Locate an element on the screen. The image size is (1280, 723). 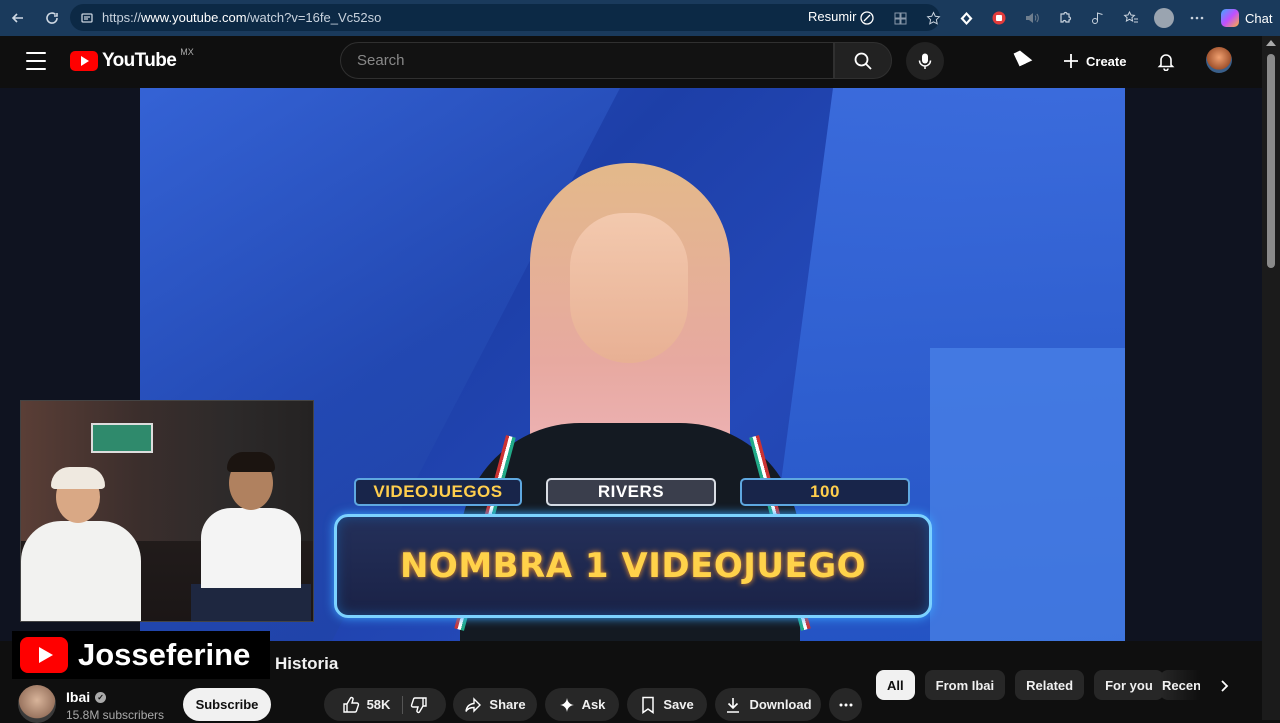
like-dislike-group: 58K is located at coordinates (385, 704).